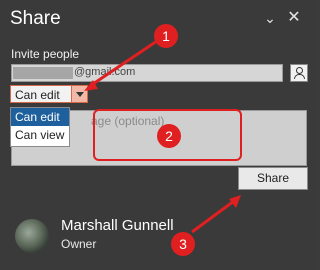 This screenshot has height=270, width=320. I want to click on annotation-badge-3-text: 3, so click(183, 244).